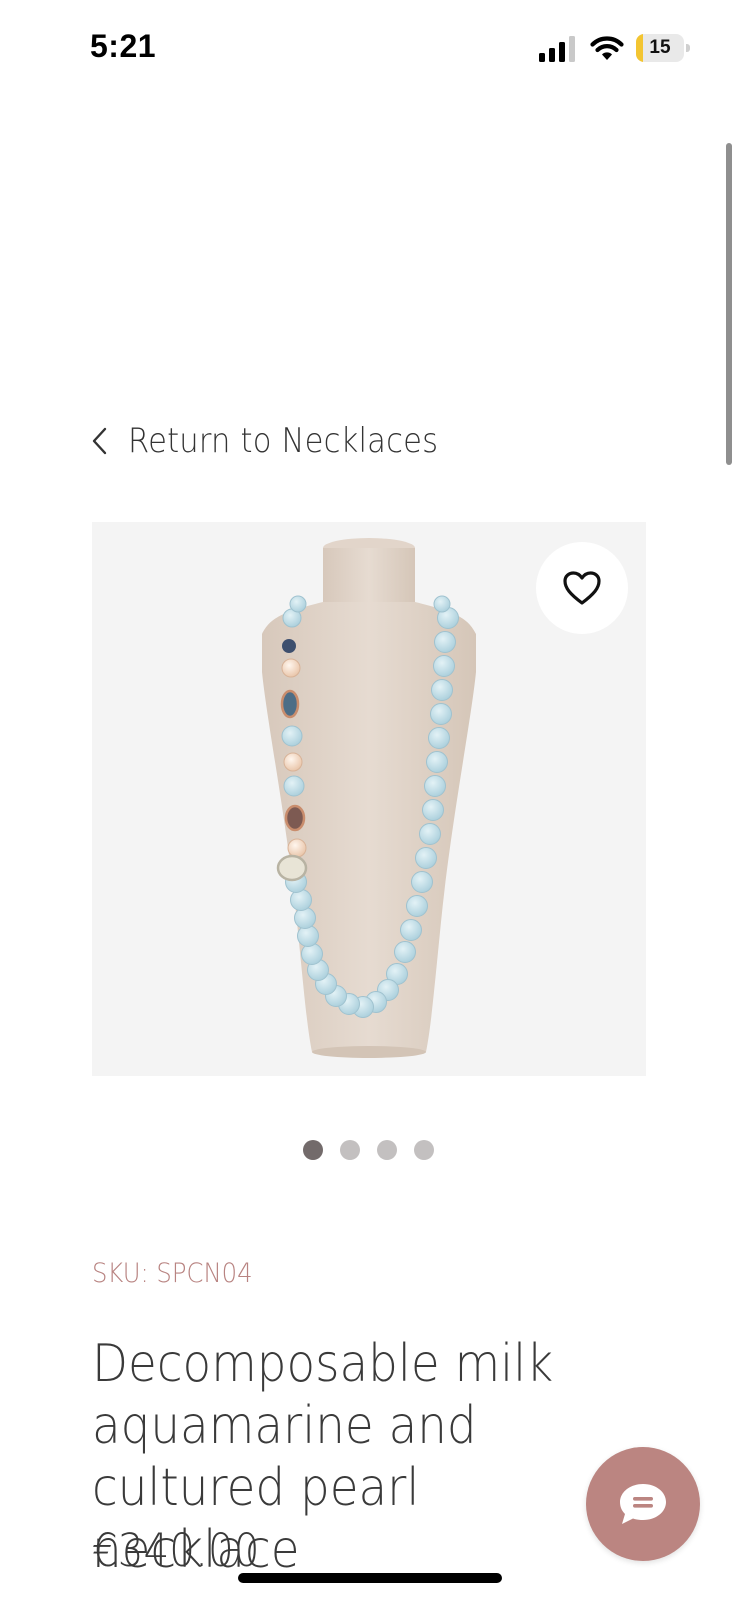  What do you see at coordinates (688, 48) in the screenshot?
I see `battery-cap` at bounding box center [688, 48].